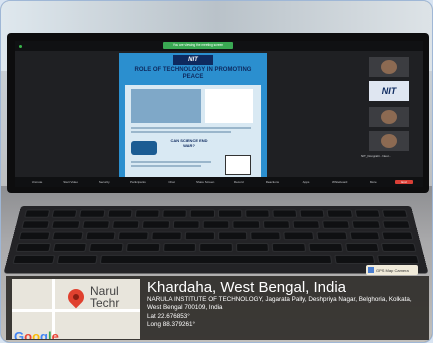  I want to click on apps-button: Apps, so click(306, 182).